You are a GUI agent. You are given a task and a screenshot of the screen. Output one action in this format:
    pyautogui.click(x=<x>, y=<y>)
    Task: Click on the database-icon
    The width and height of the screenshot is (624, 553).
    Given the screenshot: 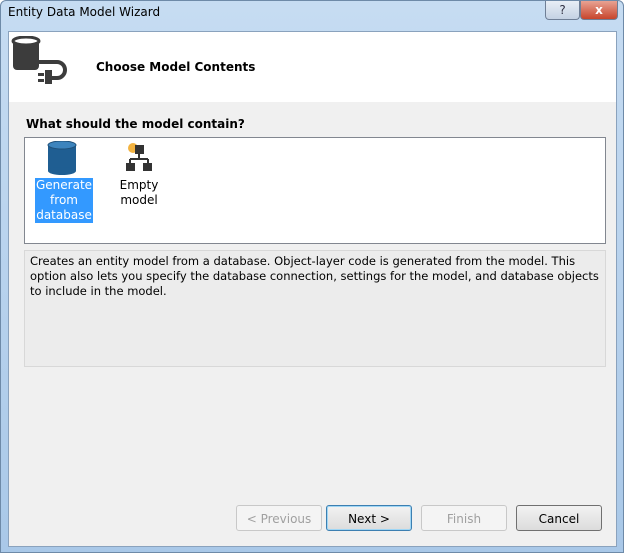 What is the action you would take?
    pyautogui.click(x=62, y=157)
    